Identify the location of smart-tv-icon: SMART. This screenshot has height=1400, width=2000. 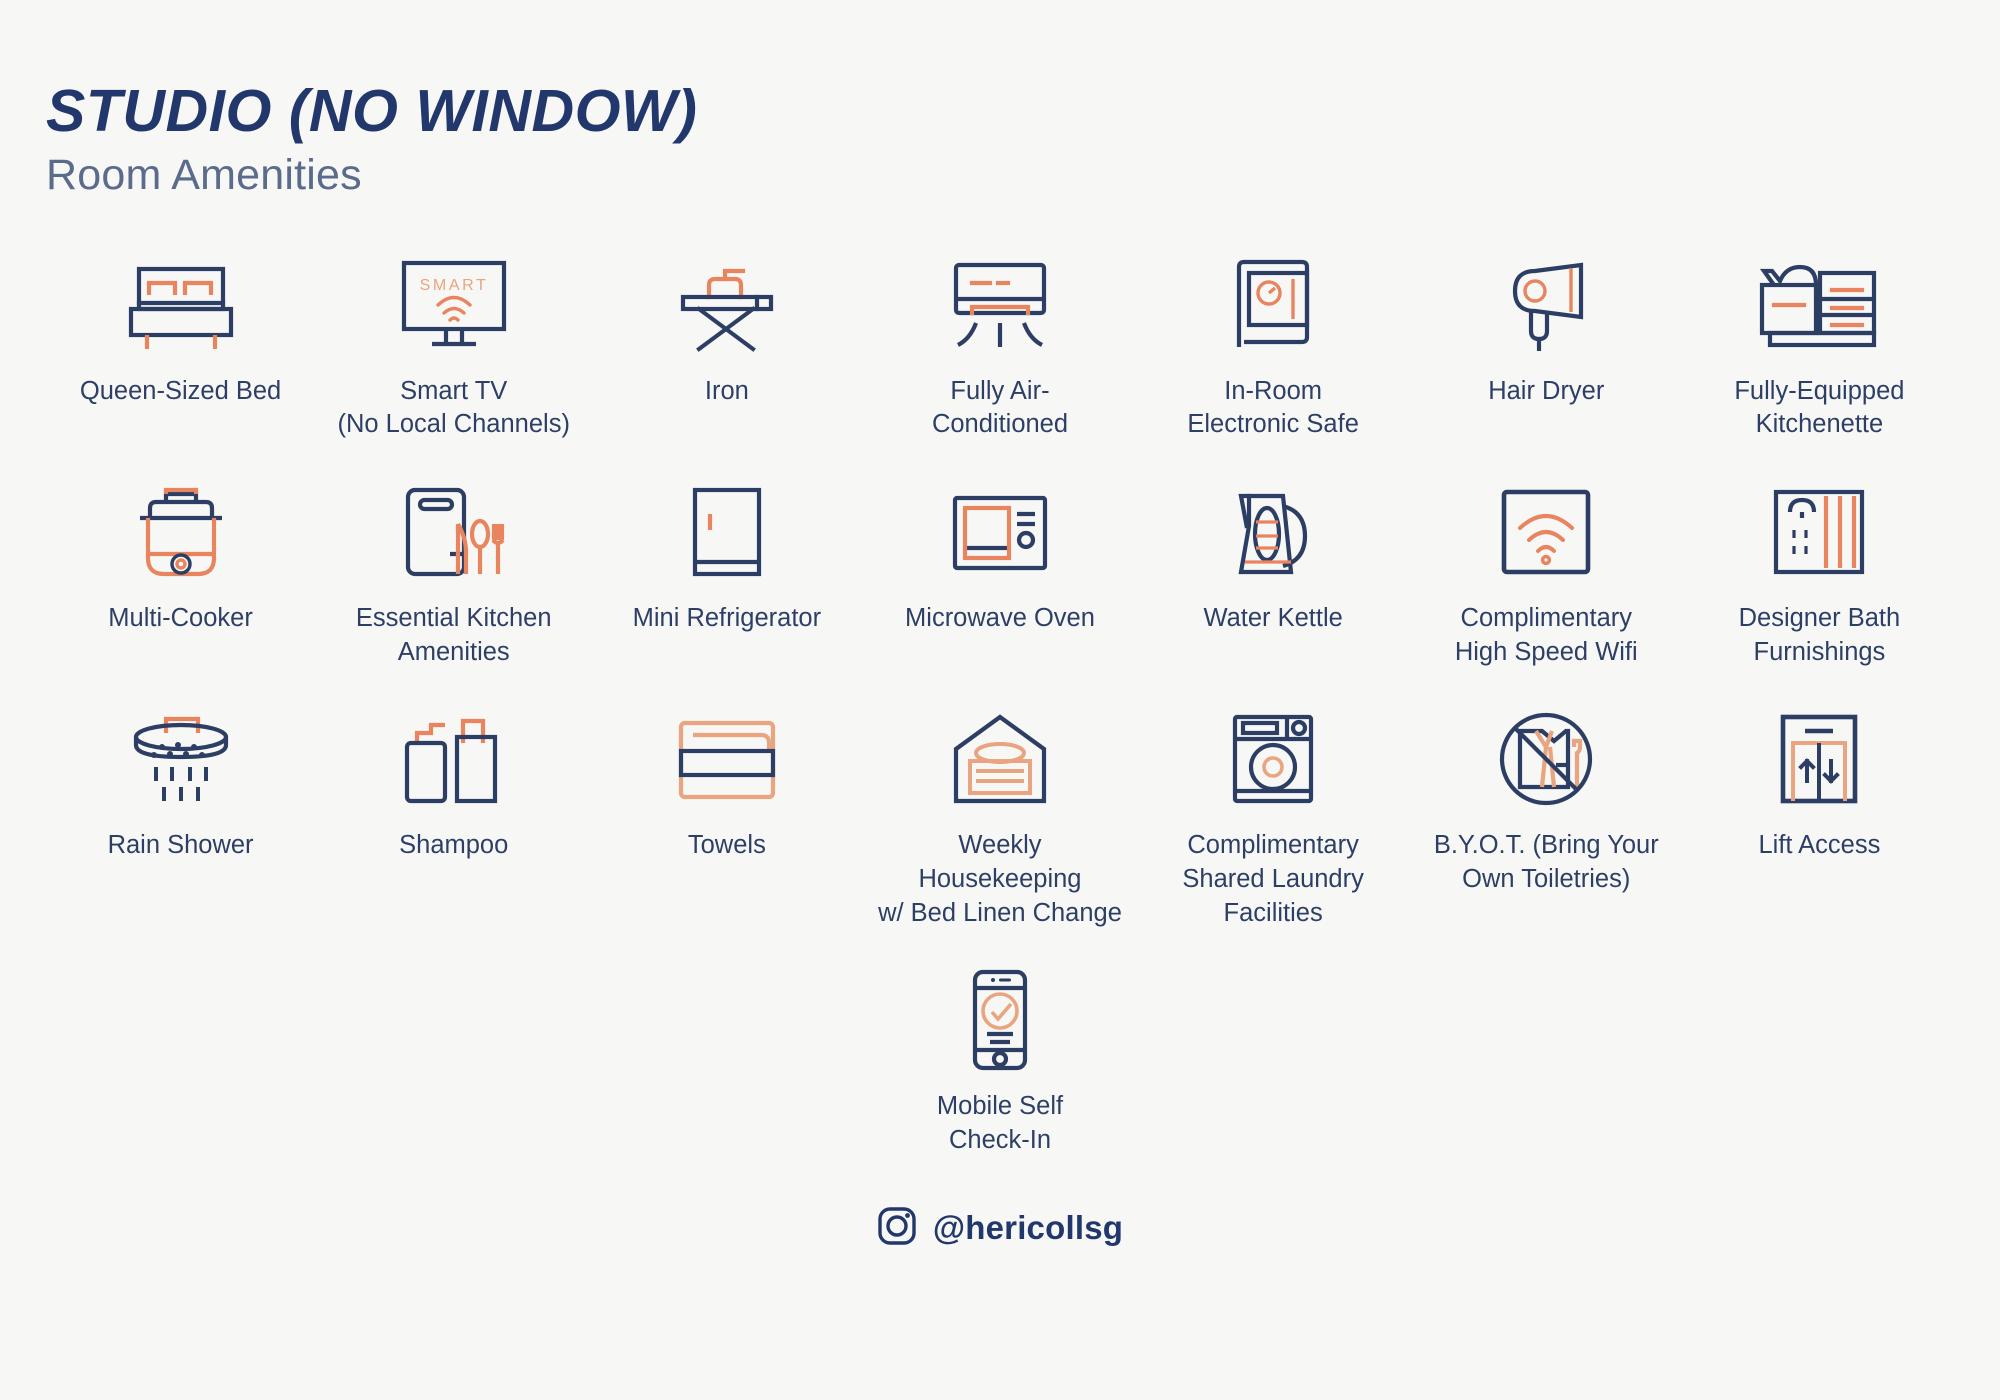
(454, 305).